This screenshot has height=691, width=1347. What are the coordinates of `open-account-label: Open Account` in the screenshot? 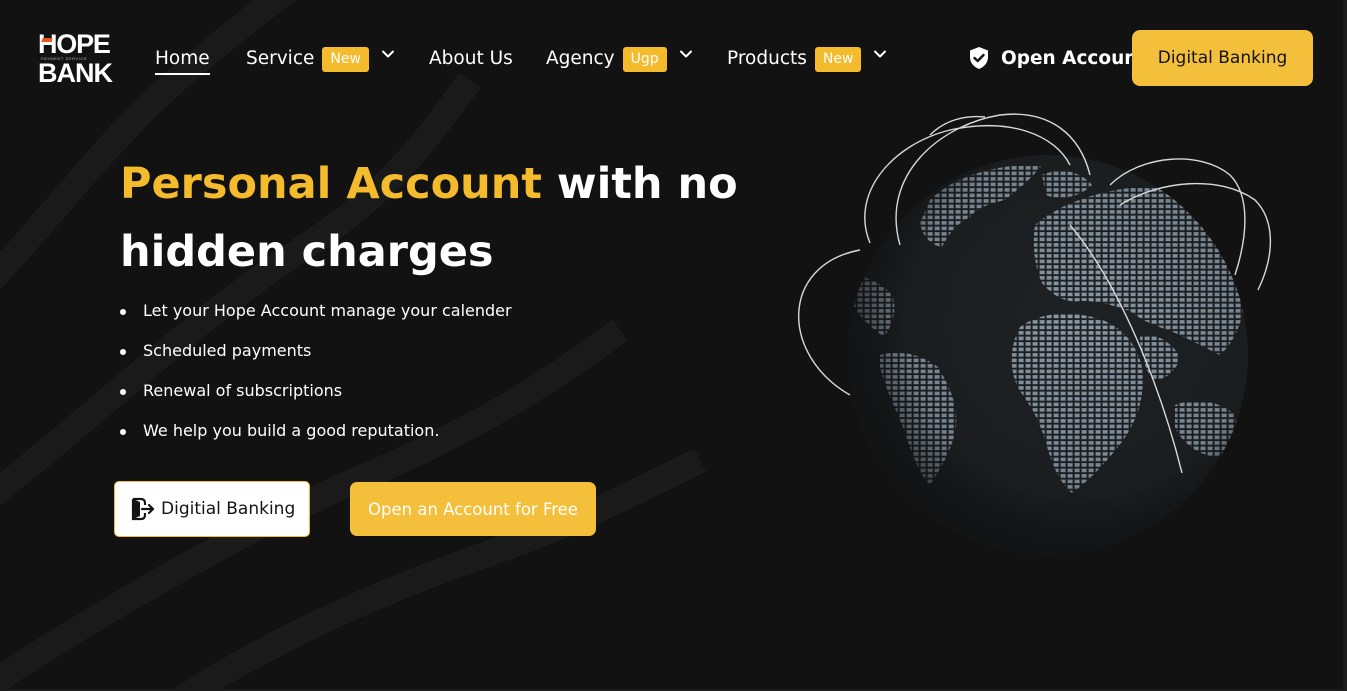 It's located at (1074, 58).